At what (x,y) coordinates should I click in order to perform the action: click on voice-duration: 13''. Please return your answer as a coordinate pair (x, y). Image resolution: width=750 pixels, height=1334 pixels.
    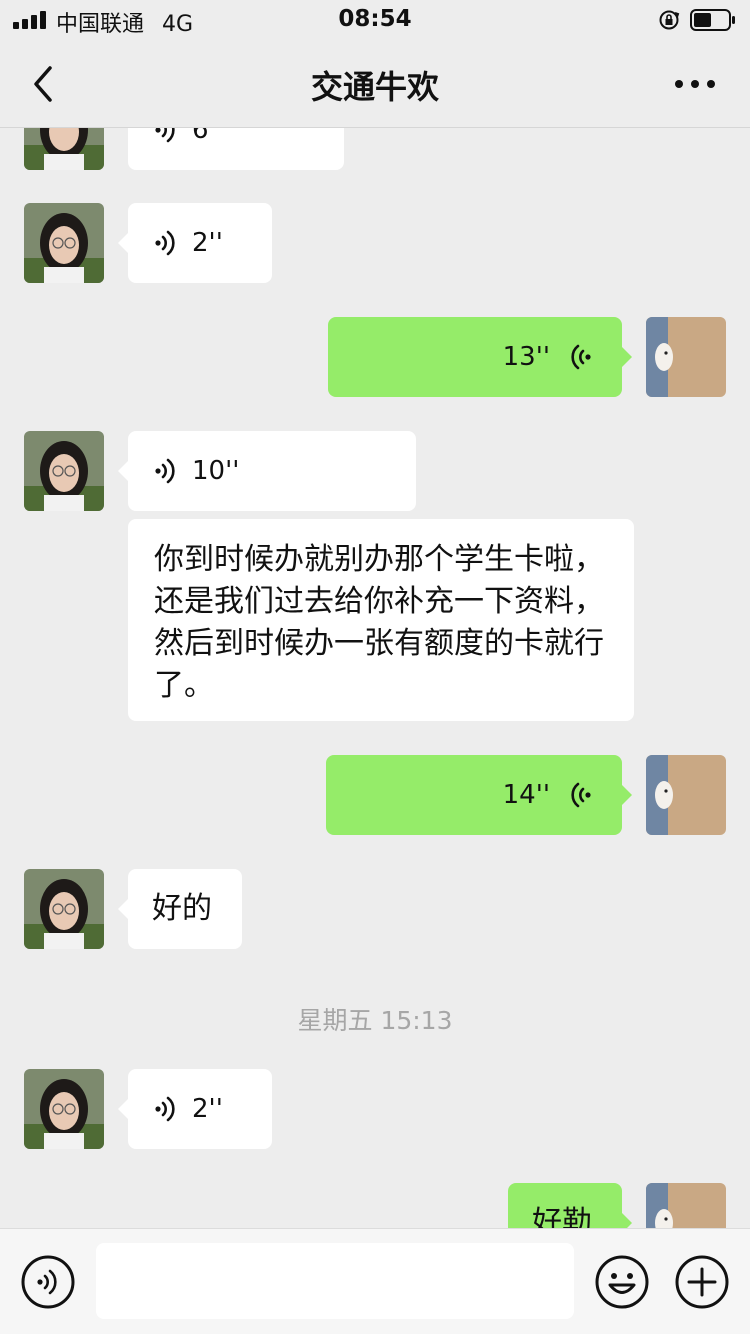
    Looking at the image, I should click on (526, 357).